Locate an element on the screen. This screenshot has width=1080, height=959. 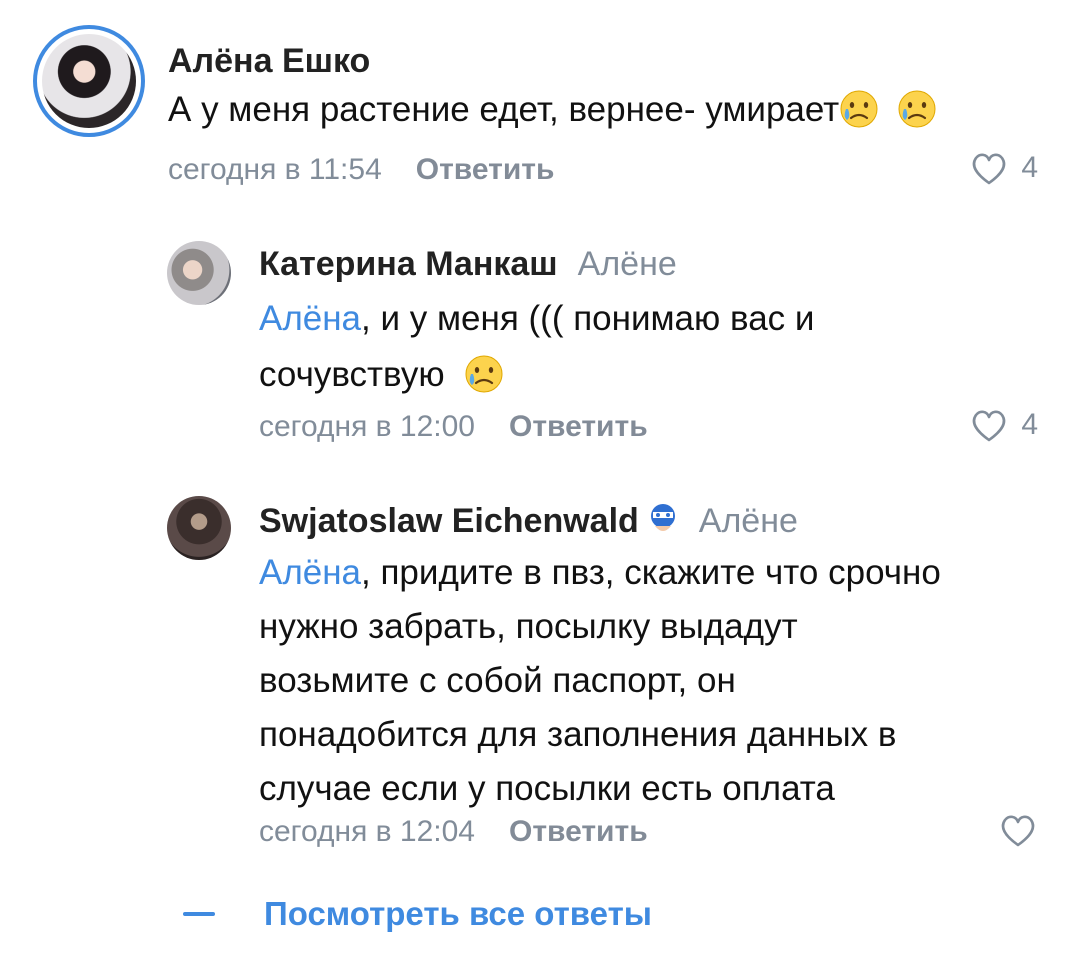
comment-meta: сегодня в 12:00 Ответить is located at coordinates (453, 427).